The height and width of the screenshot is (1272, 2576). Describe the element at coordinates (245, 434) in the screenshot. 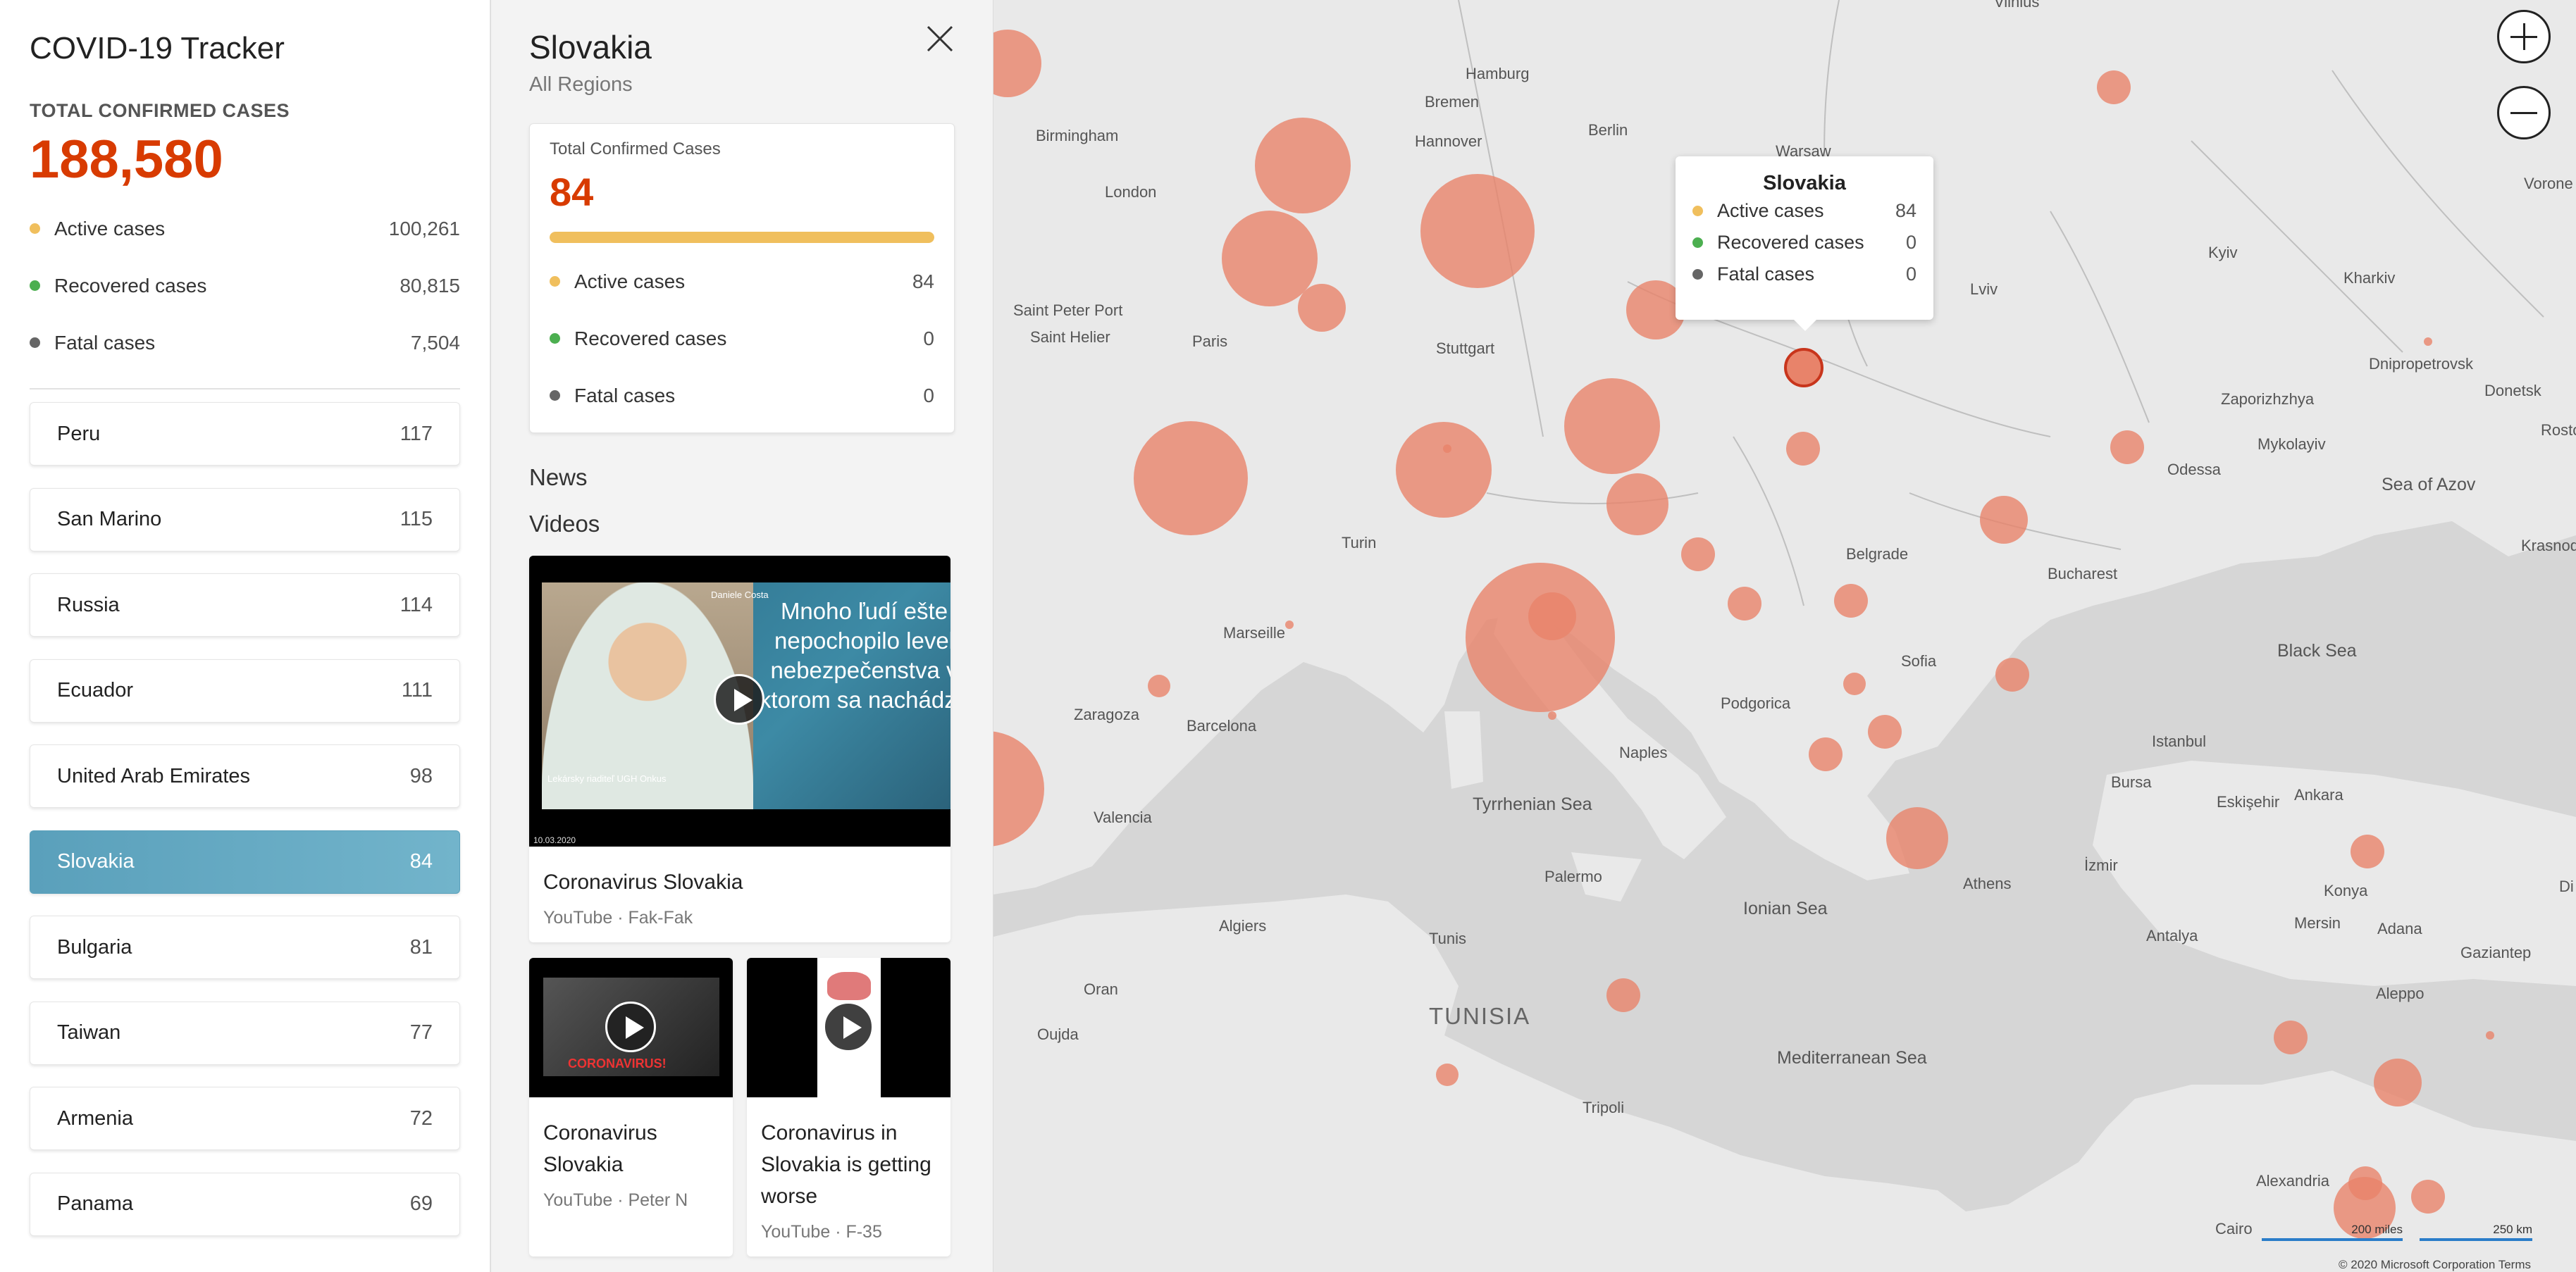

I see `country-item-peru: Peru 117` at that location.